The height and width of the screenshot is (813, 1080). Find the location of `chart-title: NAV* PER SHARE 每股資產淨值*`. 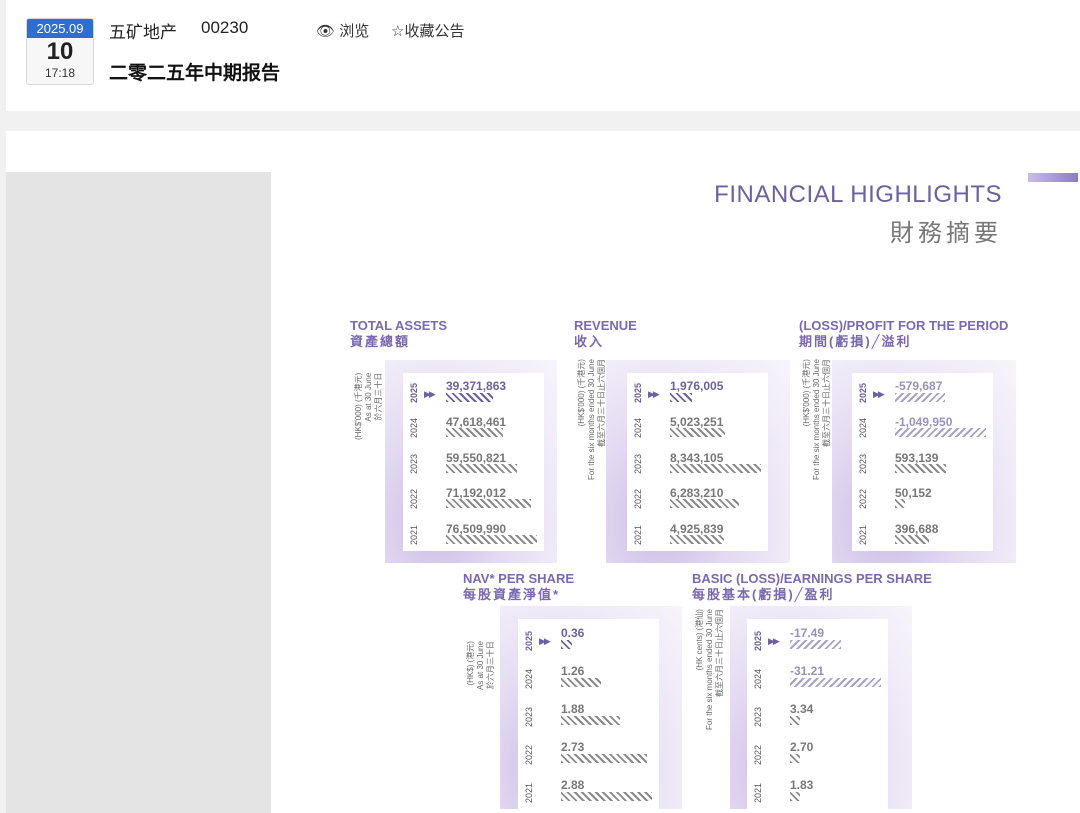

chart-title: NAV* PER SHARE 每股資產淨值* is located at coordinates (518, 587).